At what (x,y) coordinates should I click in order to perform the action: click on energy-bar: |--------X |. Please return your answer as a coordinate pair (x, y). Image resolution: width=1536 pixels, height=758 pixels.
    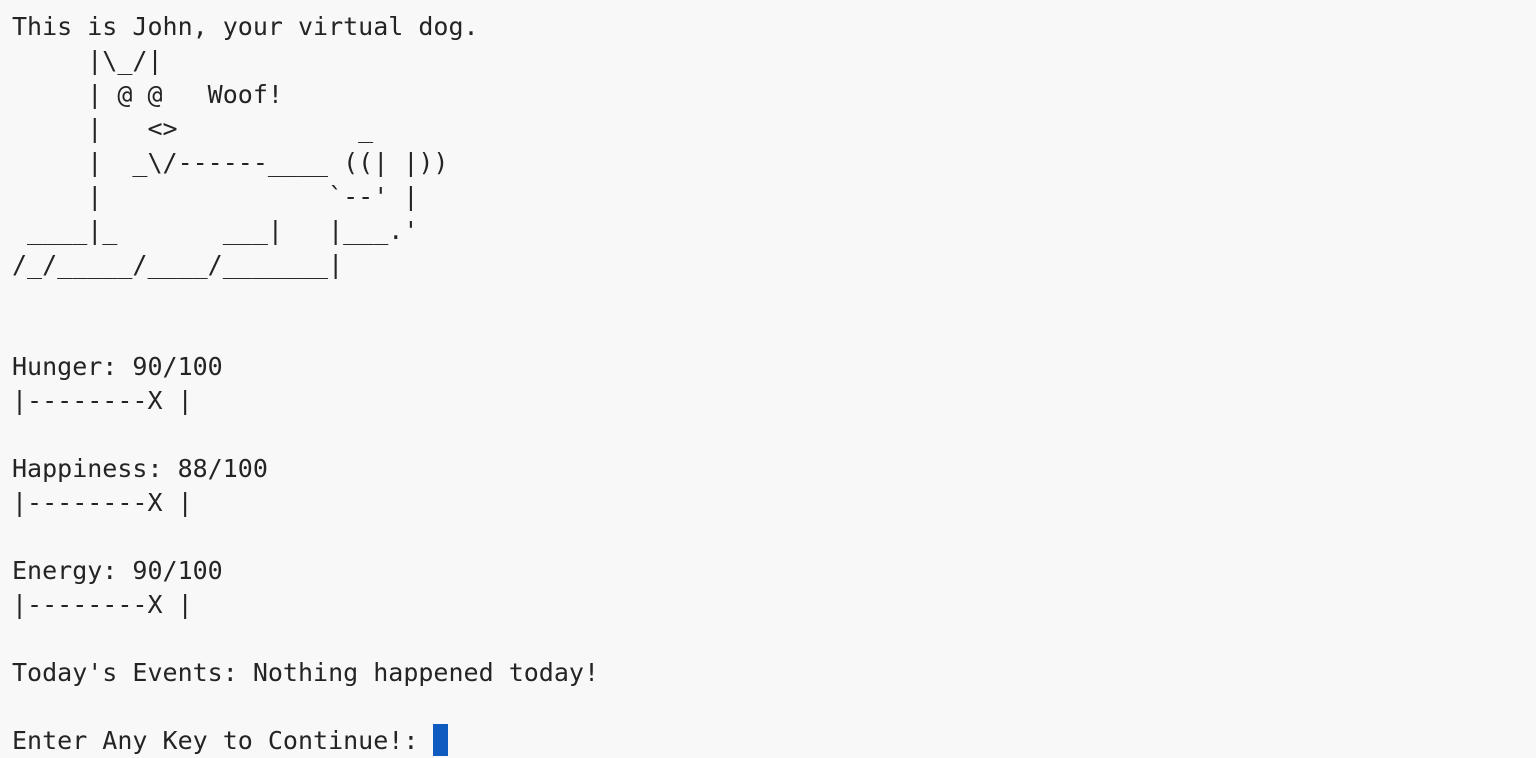
    Looking at the image, I should click on (102, 604).